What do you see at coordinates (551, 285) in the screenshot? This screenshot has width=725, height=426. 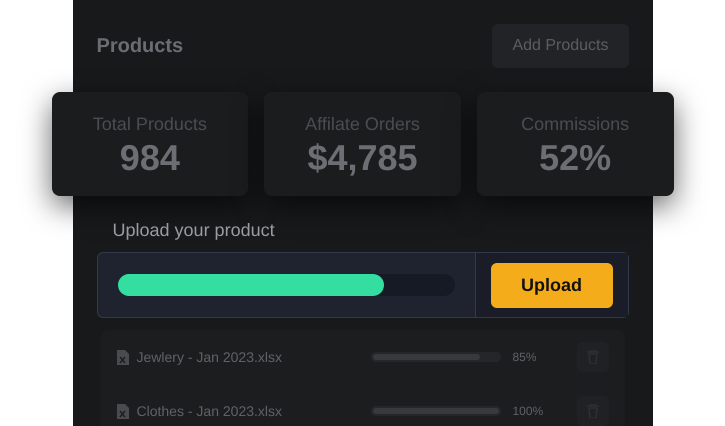 I see `upload-button: Upload` at bounding box center [551, 285].